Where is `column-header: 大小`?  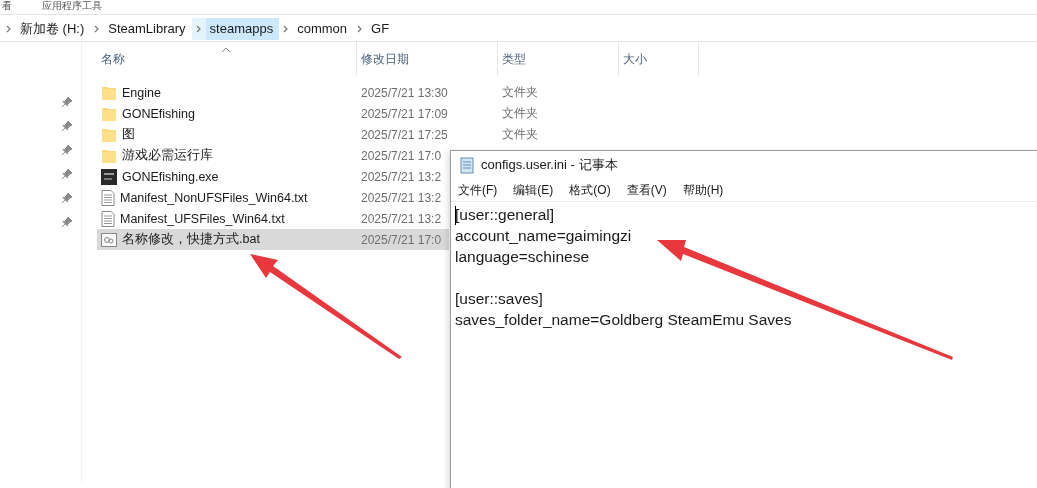 column-header: 大小 is located at coordinates (635, 59).